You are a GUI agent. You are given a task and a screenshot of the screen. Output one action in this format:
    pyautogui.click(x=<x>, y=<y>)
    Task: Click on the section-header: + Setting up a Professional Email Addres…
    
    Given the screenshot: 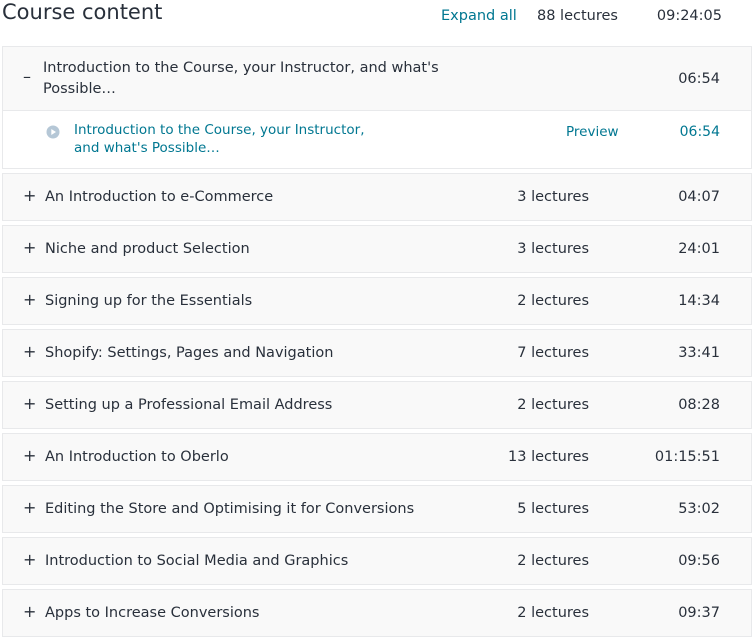 What is the action you would take?
    pyautogui.click(x=377, y=405)
    